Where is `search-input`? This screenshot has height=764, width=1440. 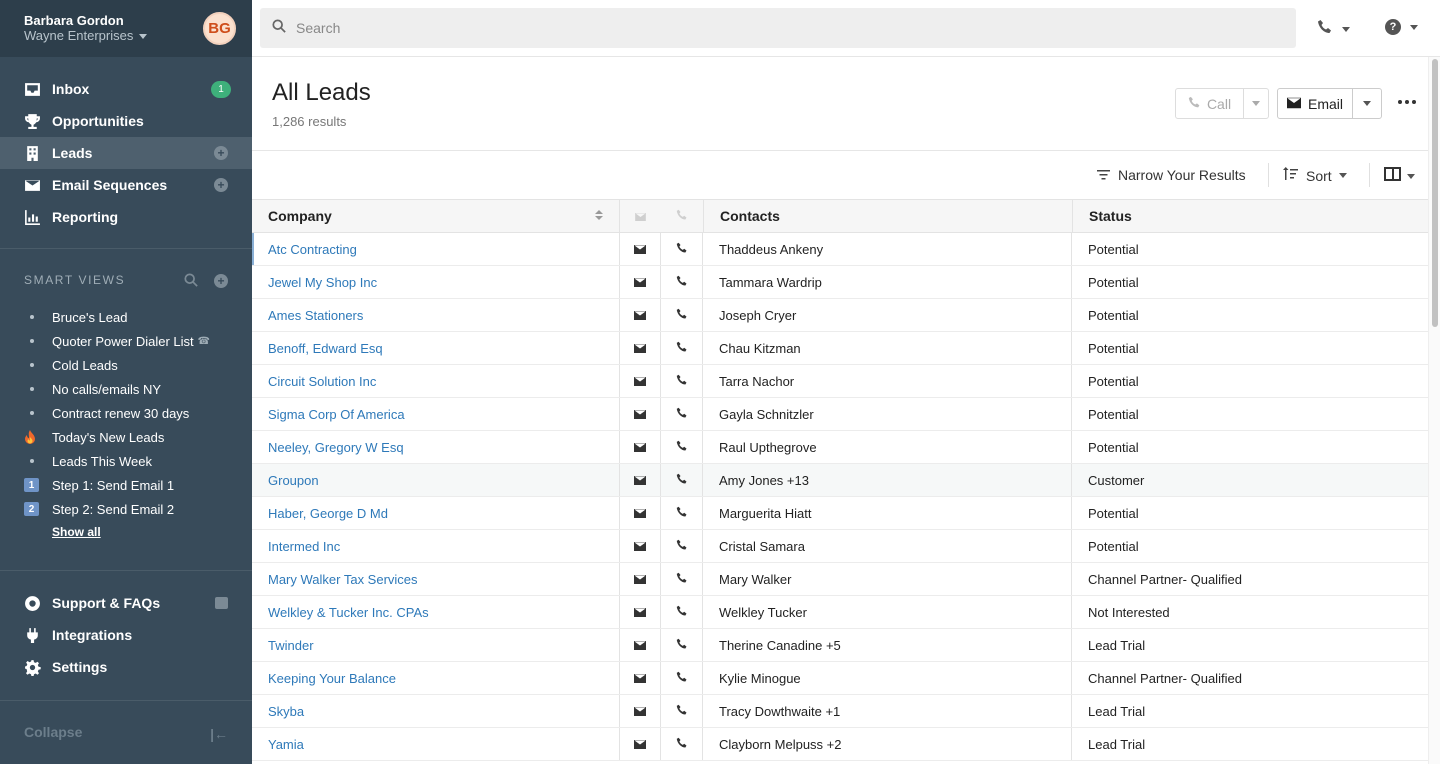 search-input is located at coordinates (746, 28).